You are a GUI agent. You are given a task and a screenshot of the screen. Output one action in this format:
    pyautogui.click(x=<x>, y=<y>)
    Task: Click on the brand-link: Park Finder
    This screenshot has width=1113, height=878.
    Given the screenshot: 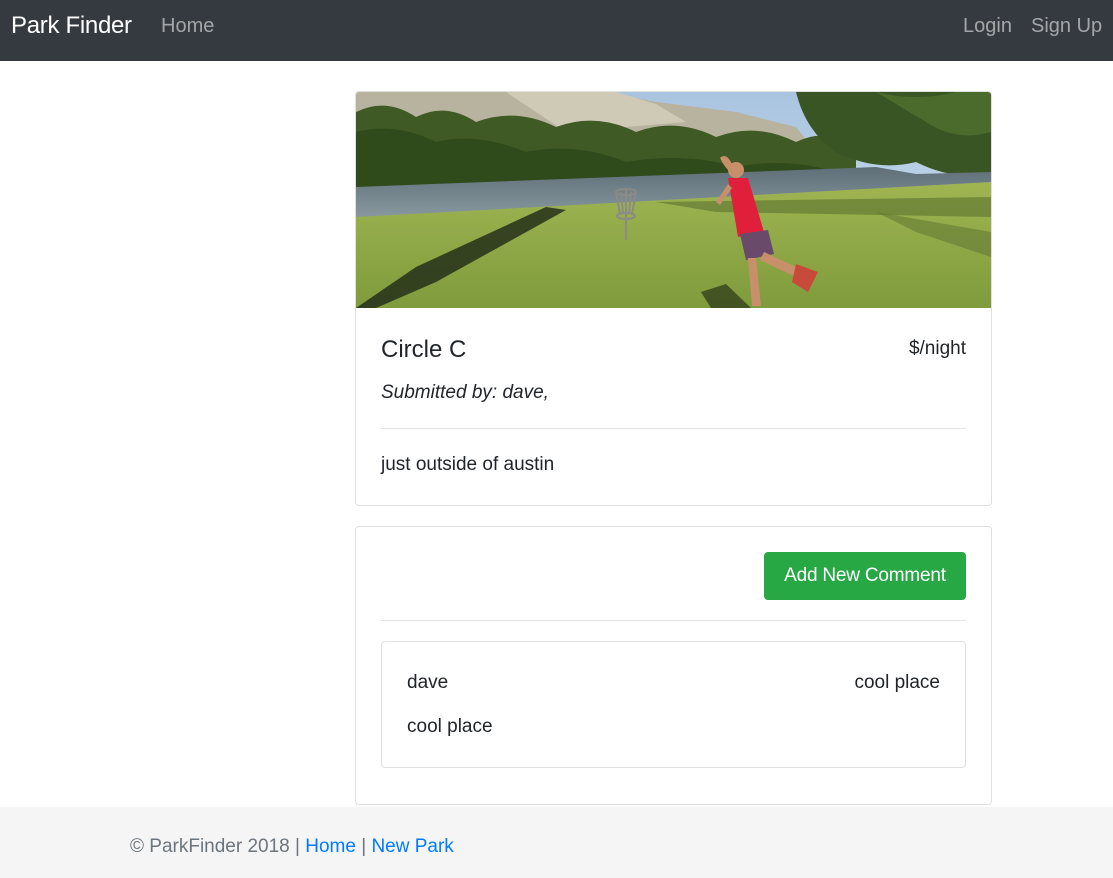 What is the action you would take?
    pyautogui.click(x=71, y=26)
    